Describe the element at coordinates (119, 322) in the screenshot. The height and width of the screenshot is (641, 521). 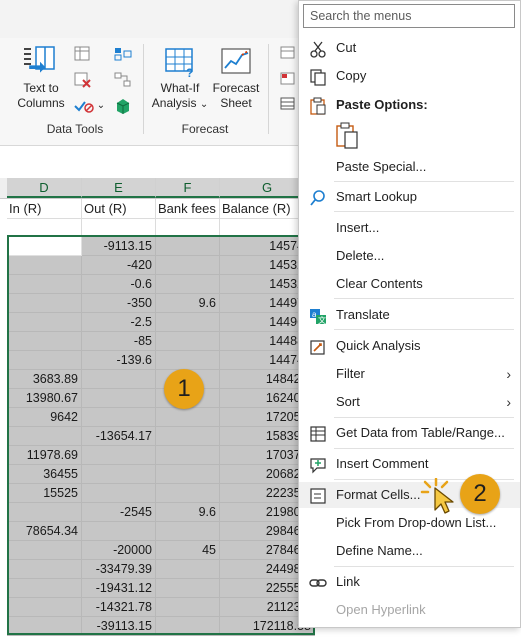
I see `cell-e: -2.5` at that location.